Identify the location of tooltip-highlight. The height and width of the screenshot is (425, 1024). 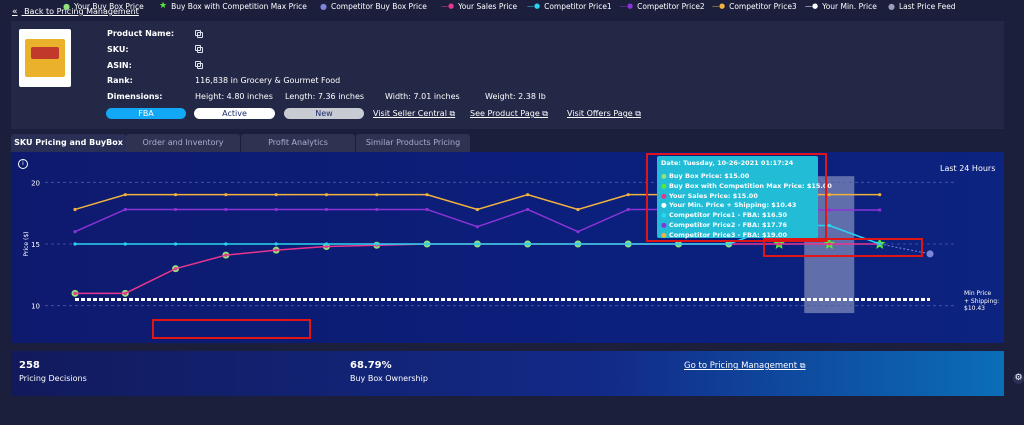
(736, 197).